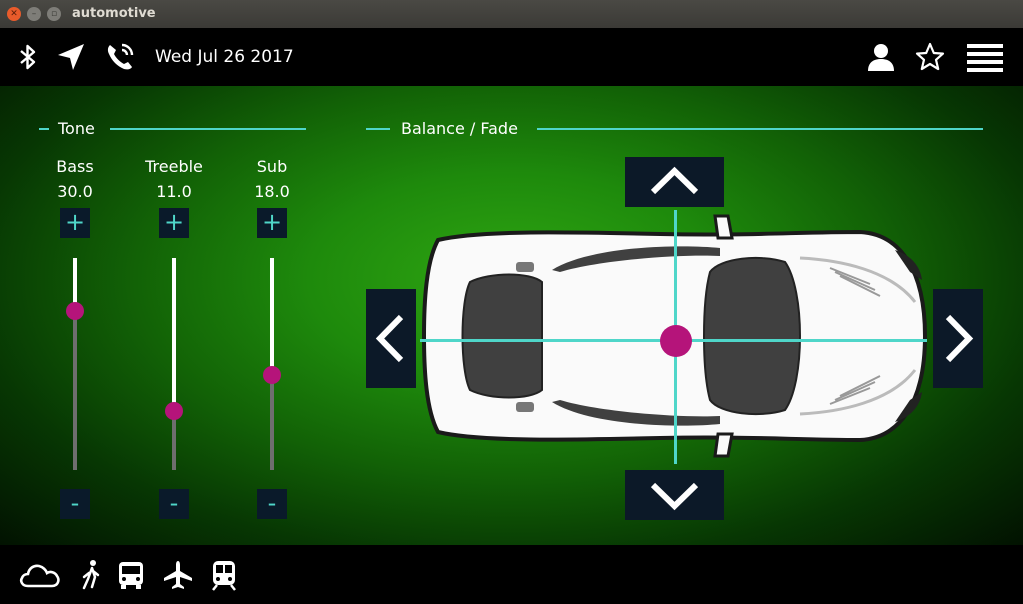  What do you see at coordinates (71, 57) in the screenshot?
I see `navigation-icon` at bounding box center [71, 57].